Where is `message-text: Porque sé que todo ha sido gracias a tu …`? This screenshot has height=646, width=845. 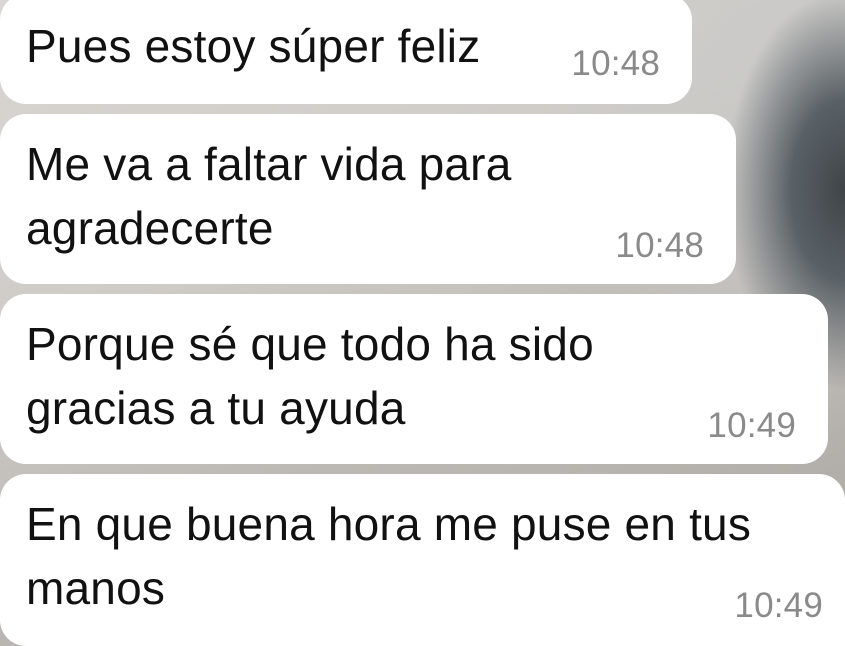 message-text: Porque sé que todo ha sido gracias a tu … is located at coordinates (310, 376).